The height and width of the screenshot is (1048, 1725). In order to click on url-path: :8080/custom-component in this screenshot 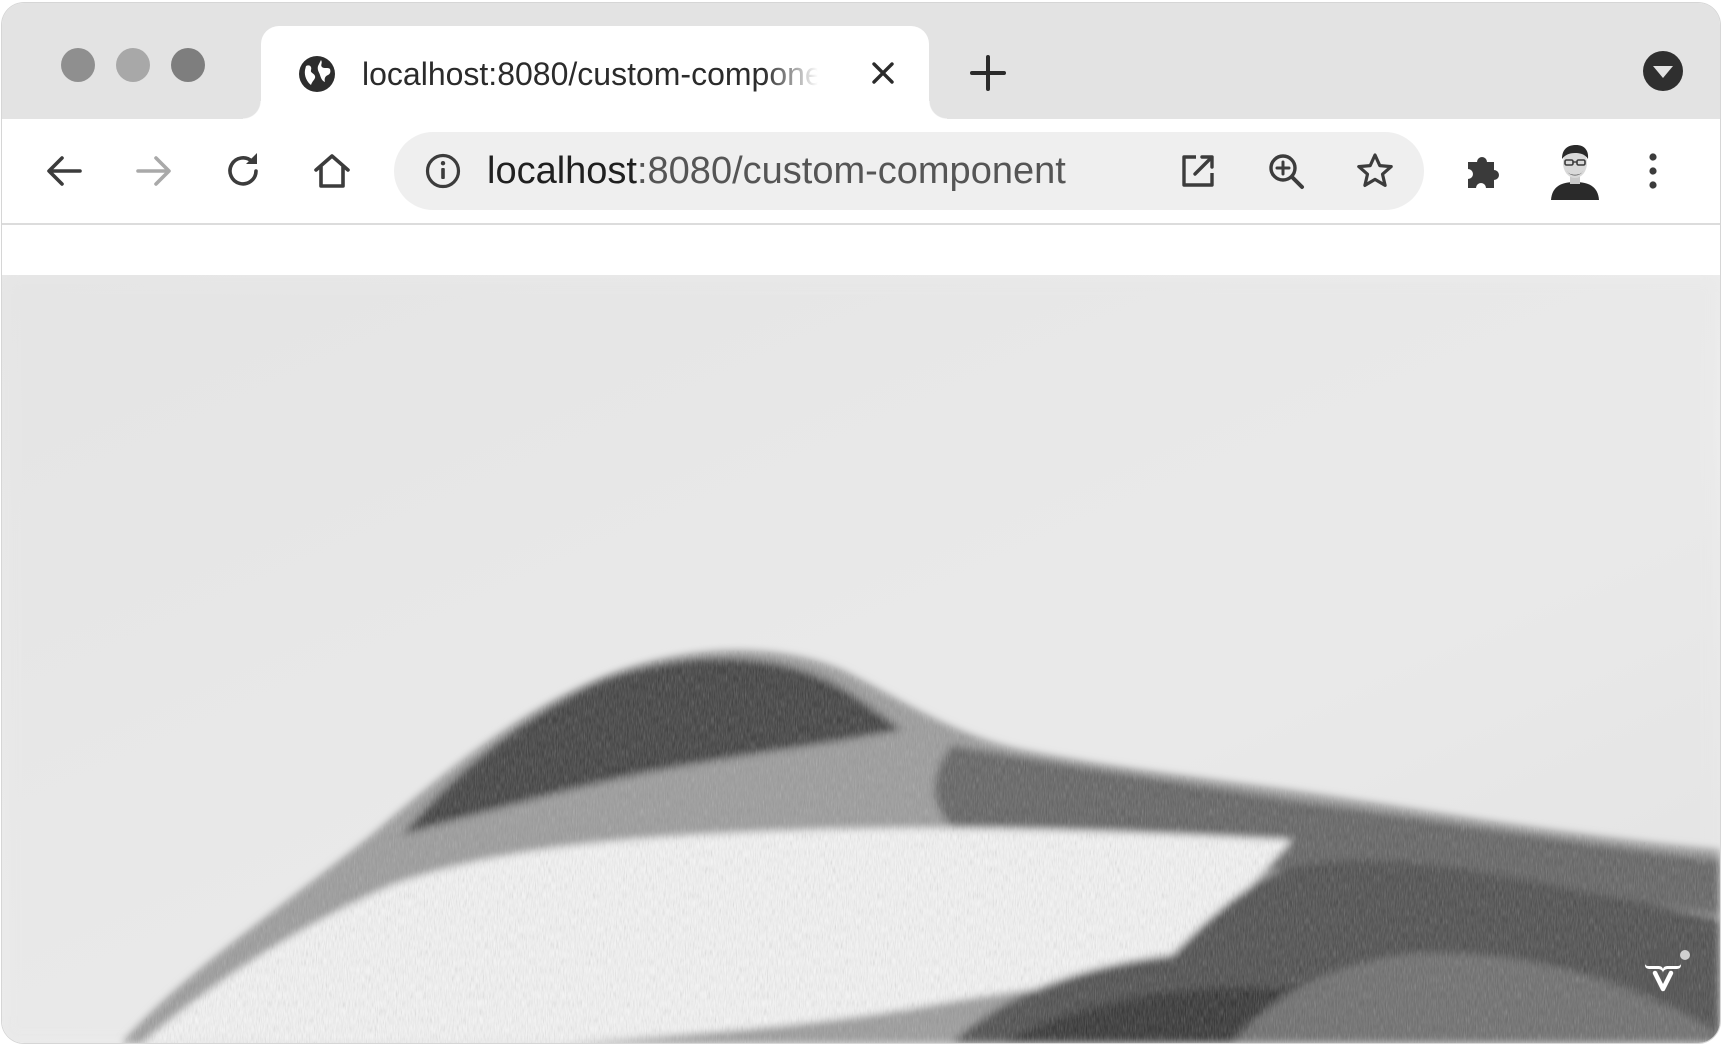, I will do `click(851, 171)`.